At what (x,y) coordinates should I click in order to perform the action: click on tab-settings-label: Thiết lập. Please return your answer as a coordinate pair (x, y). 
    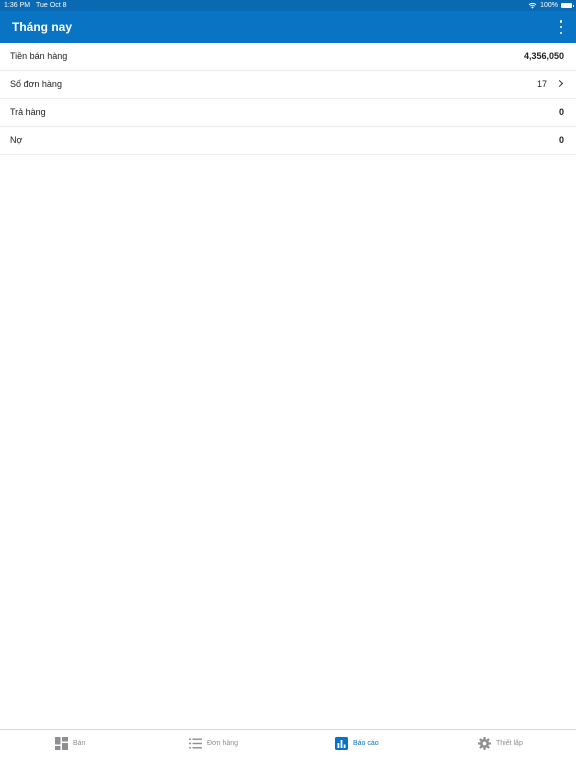
    Looking at the image, I should click on (509, 743).